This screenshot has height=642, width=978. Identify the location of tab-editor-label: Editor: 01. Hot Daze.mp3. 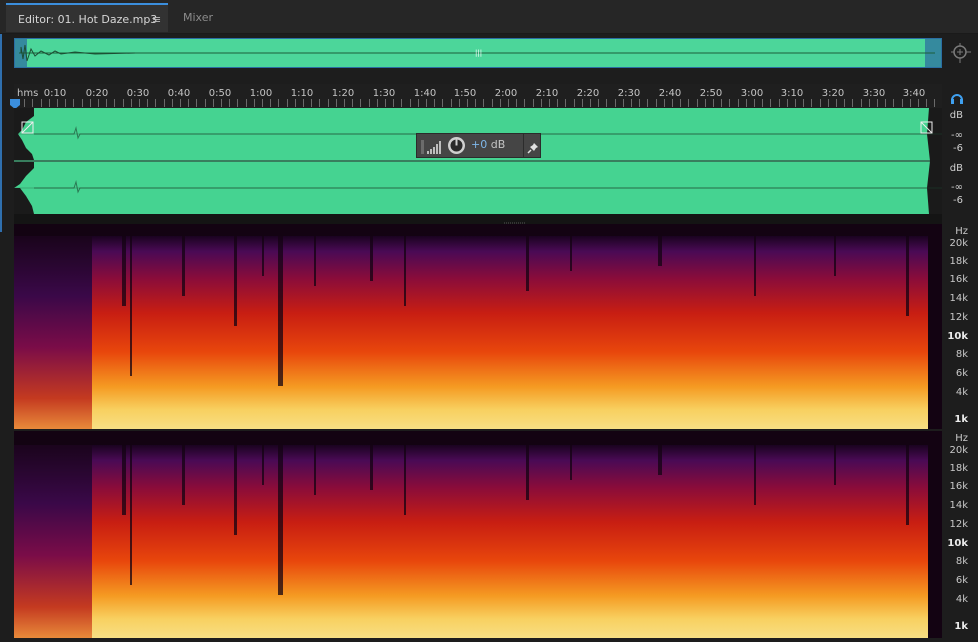
(88, 19).